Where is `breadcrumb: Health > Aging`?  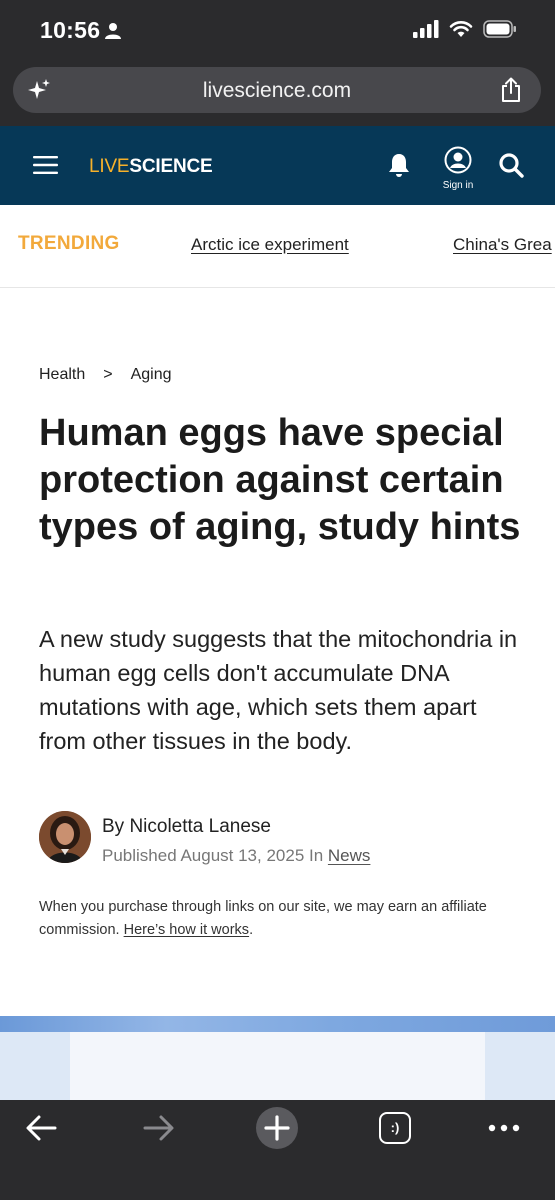
breadcrumb: Health > Aging is located at coordinates (105, 375).